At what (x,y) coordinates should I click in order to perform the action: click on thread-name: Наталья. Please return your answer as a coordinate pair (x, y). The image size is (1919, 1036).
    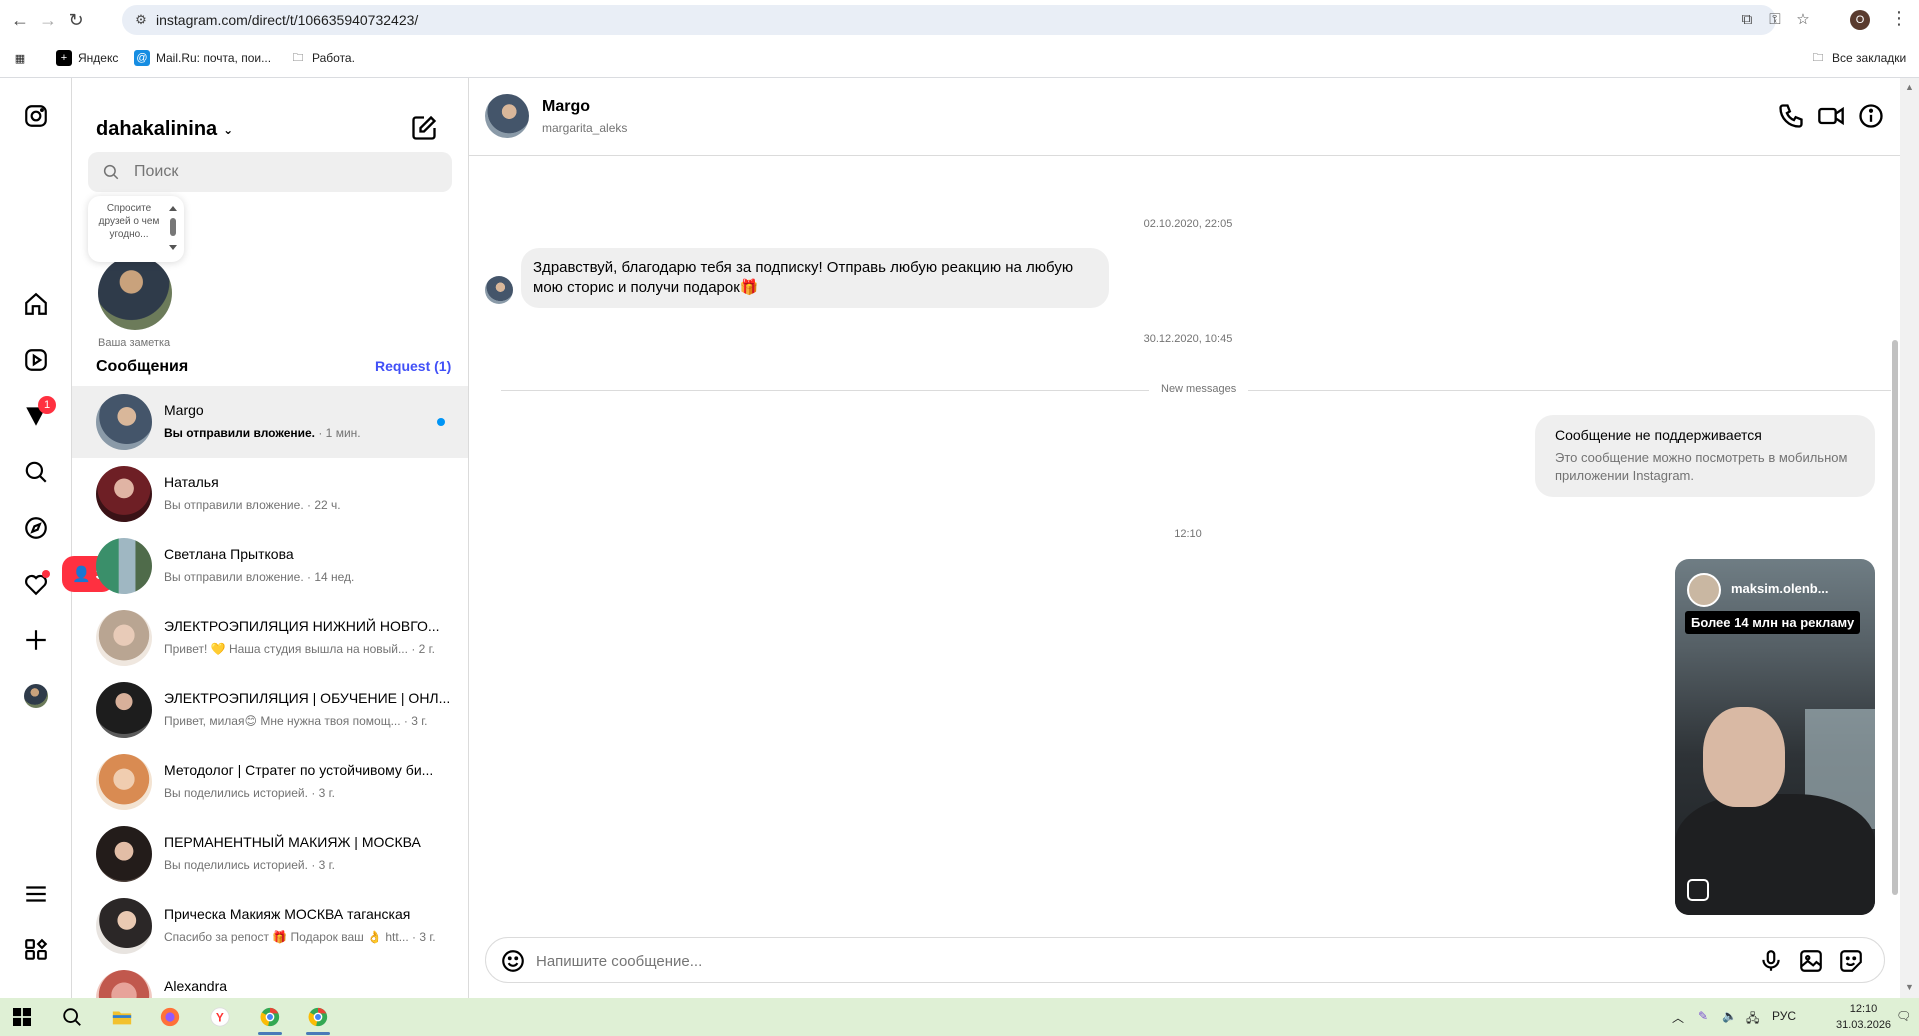
    Looking at the image, I should click on (191, 482).